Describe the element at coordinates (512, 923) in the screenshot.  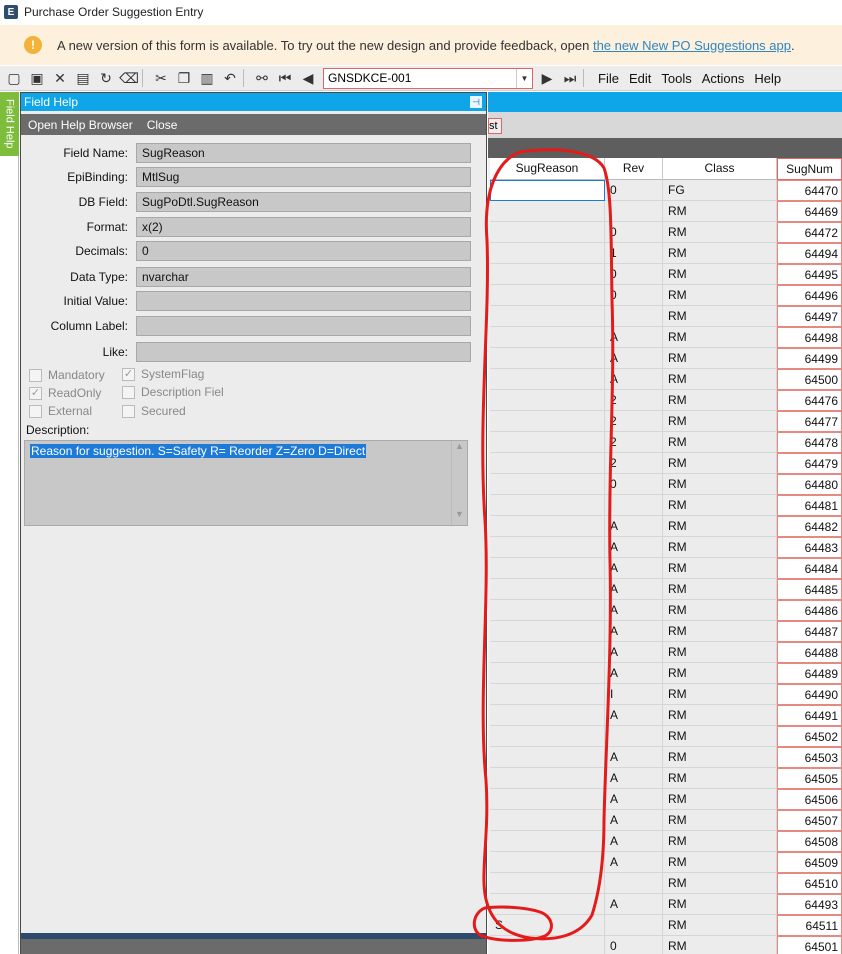
I see `small-ellipse-annotation` at that location.